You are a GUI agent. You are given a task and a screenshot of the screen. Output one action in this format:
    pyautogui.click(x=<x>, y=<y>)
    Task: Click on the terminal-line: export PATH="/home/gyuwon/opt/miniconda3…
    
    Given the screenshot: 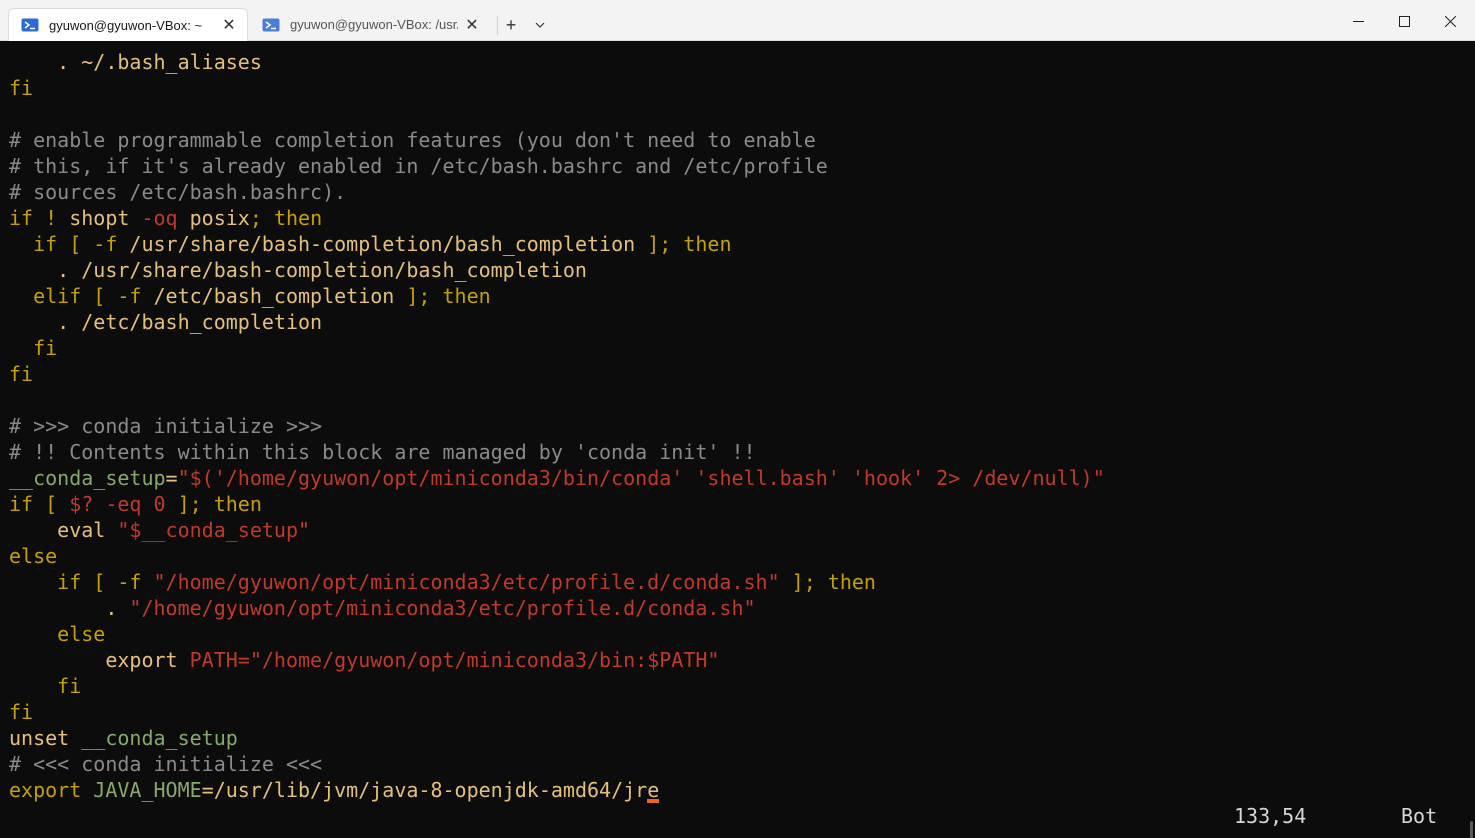 What is the action you would take?
    pyautogui.click(x=742, y=660)
    